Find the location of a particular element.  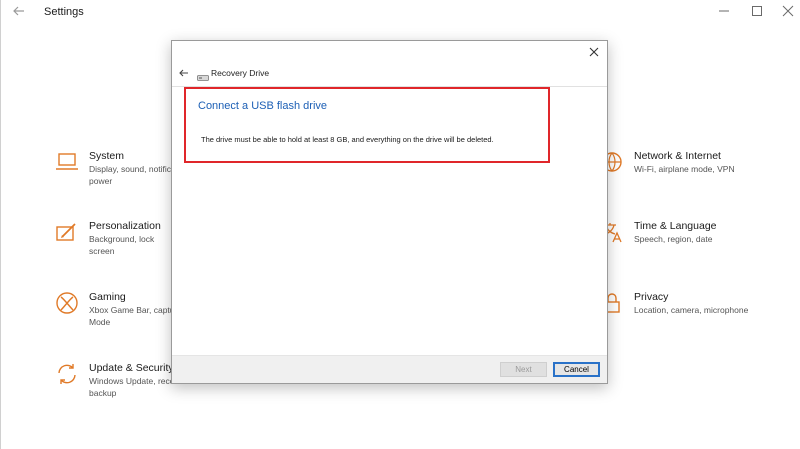

close-icon is located at coordinates (788, 11).